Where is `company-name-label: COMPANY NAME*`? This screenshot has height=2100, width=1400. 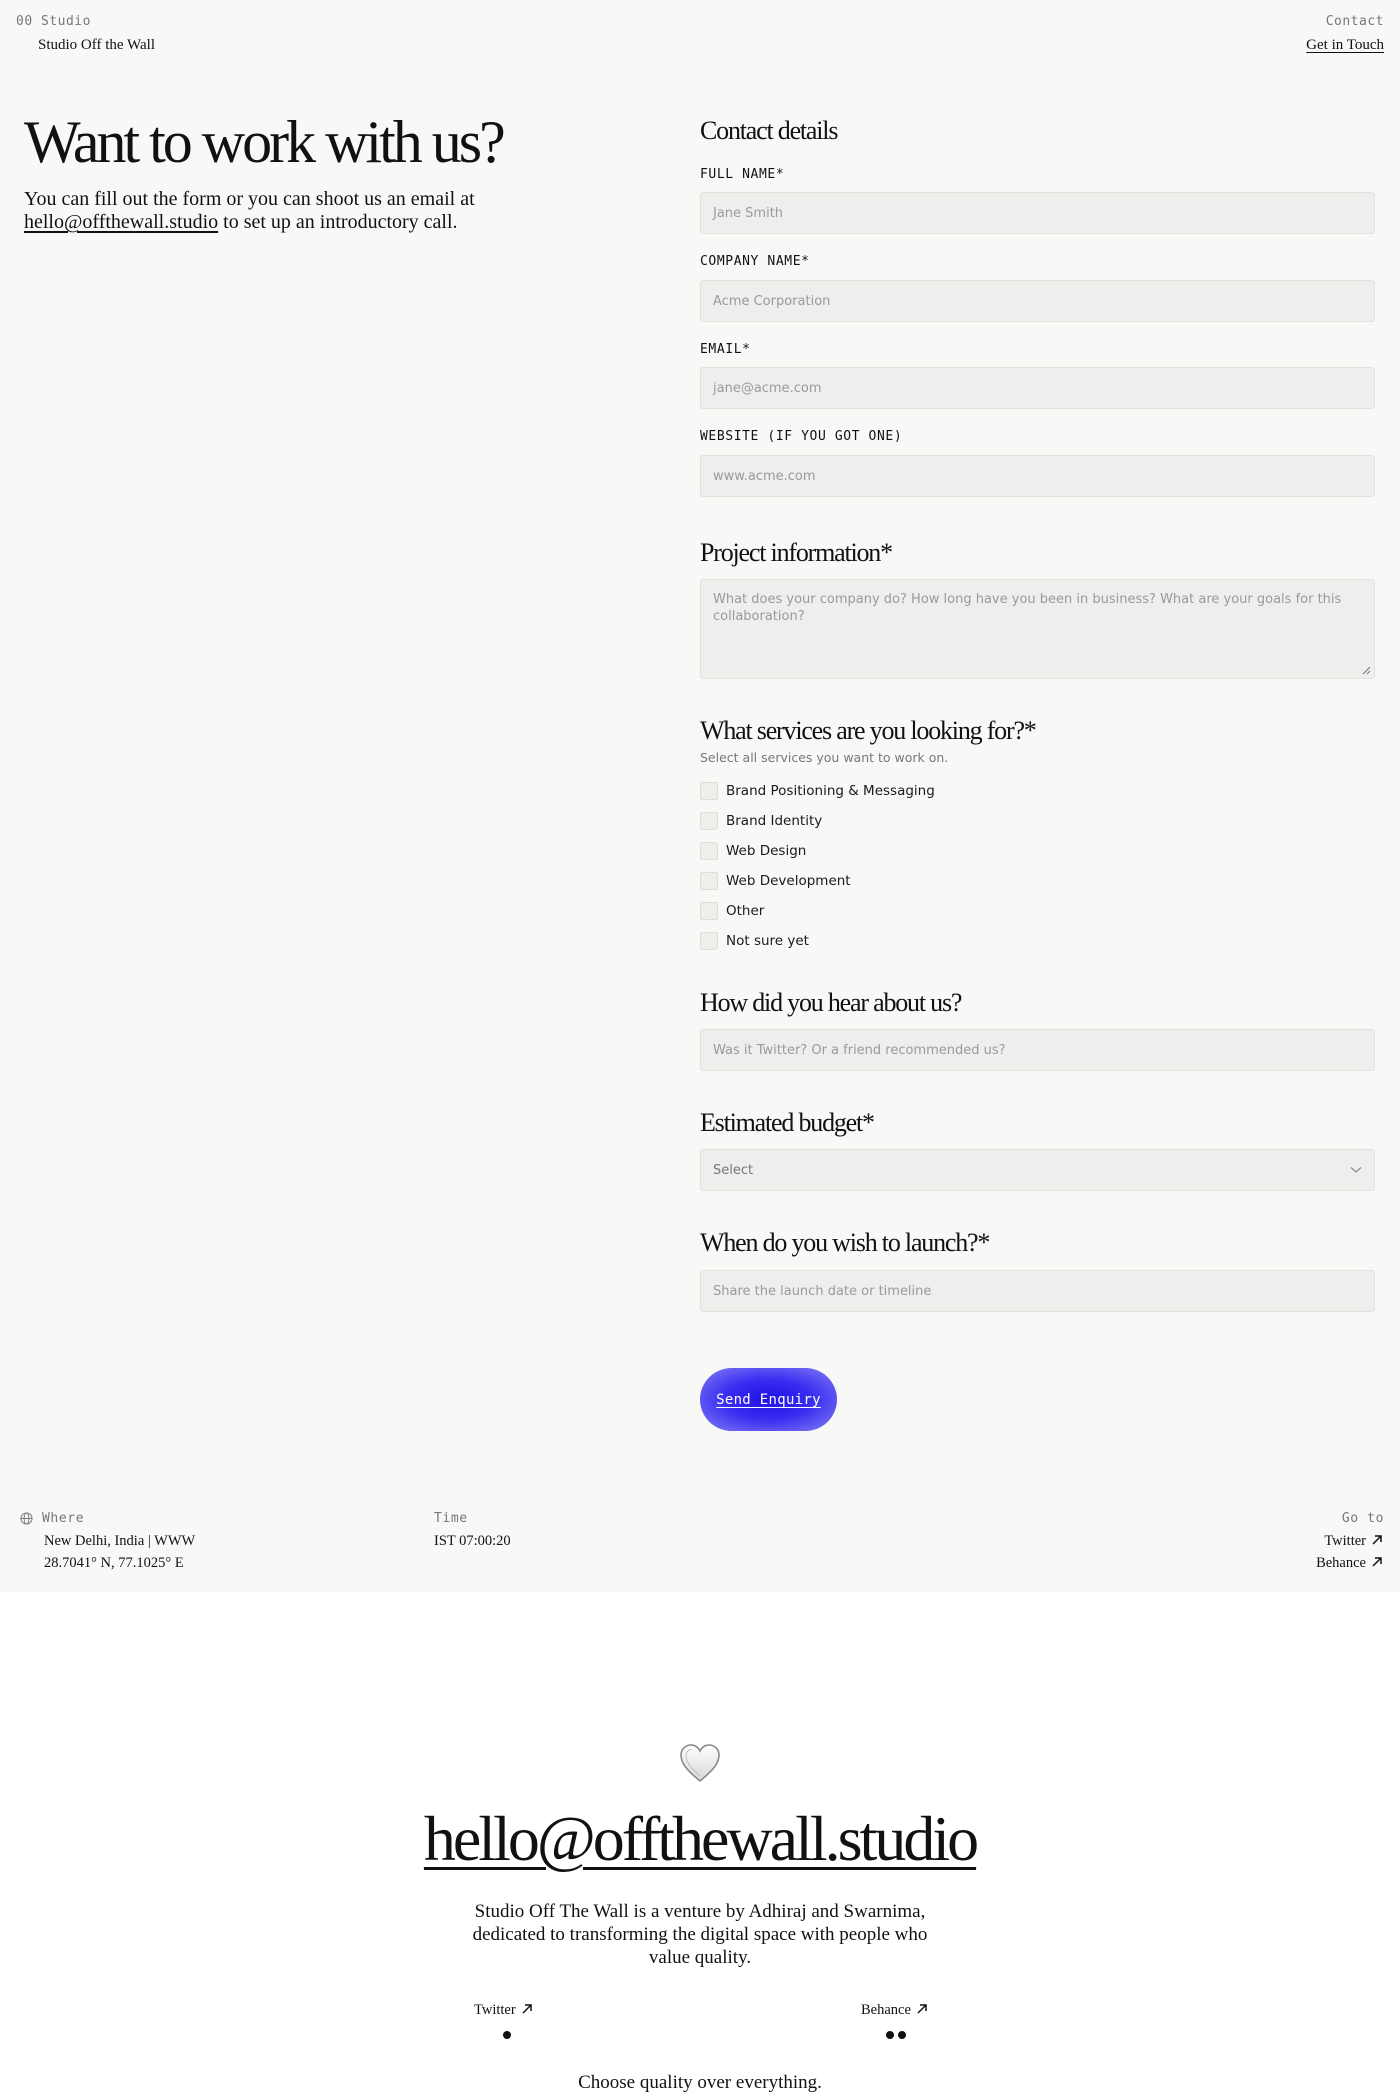
company-name-label: COMPANY NAME* is located at coordinates (755, 261).